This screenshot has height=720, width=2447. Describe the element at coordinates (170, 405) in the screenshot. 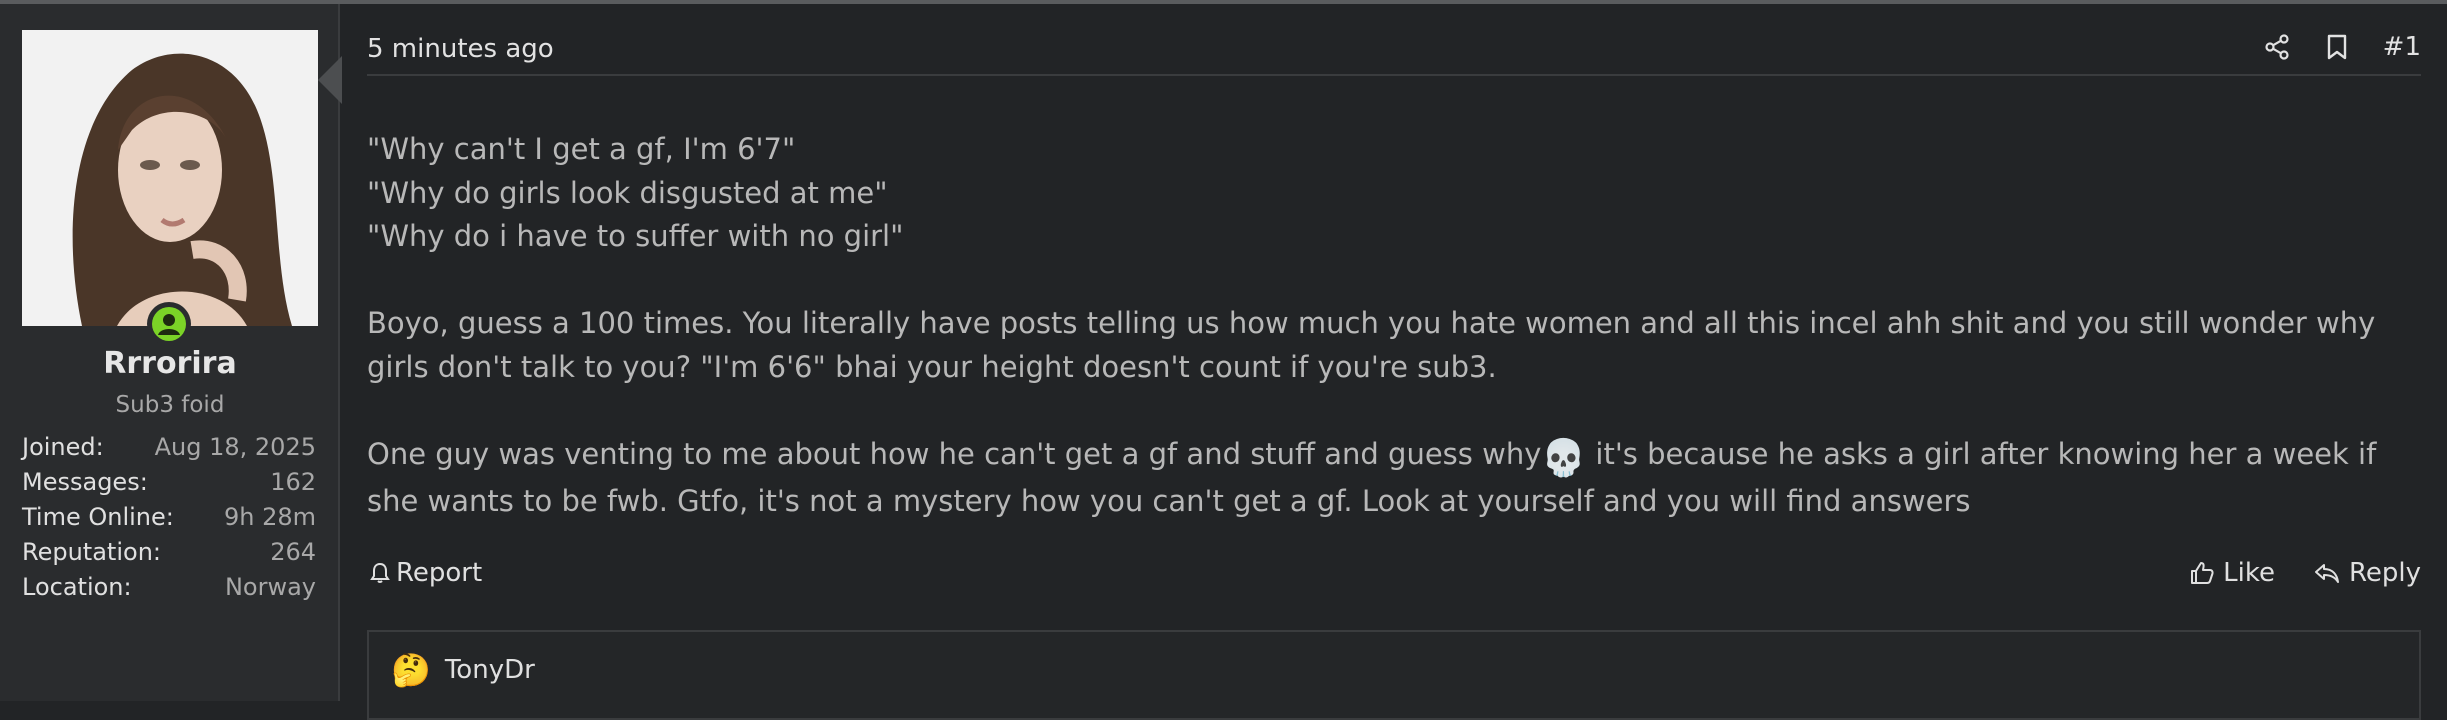

I see `user-title: Sub3 foid` at that location.